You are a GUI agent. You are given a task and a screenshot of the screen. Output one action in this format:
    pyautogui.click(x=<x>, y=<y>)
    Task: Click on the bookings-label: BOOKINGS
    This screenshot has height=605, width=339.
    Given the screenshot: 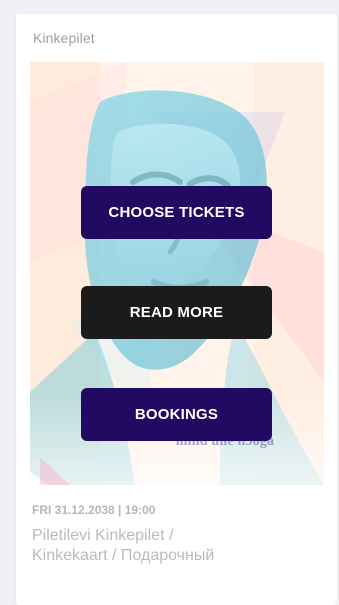 What is the action you would take?
    pyautogui.click(x=176, y=414)
    